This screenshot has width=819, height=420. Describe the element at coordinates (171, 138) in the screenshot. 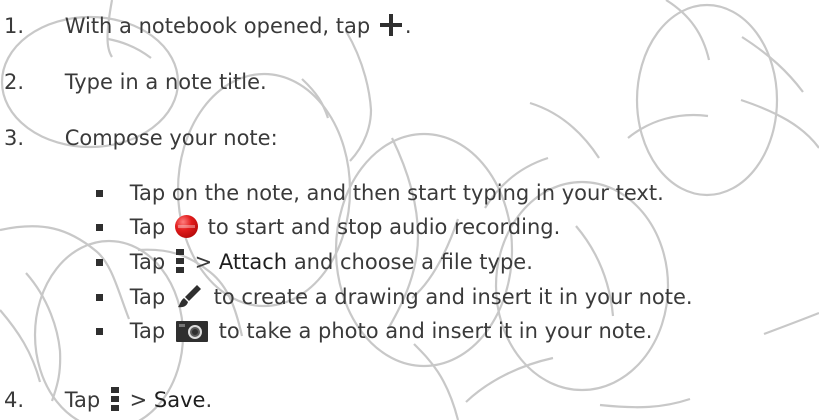

I see `step-text: Compose your note:` at that location.